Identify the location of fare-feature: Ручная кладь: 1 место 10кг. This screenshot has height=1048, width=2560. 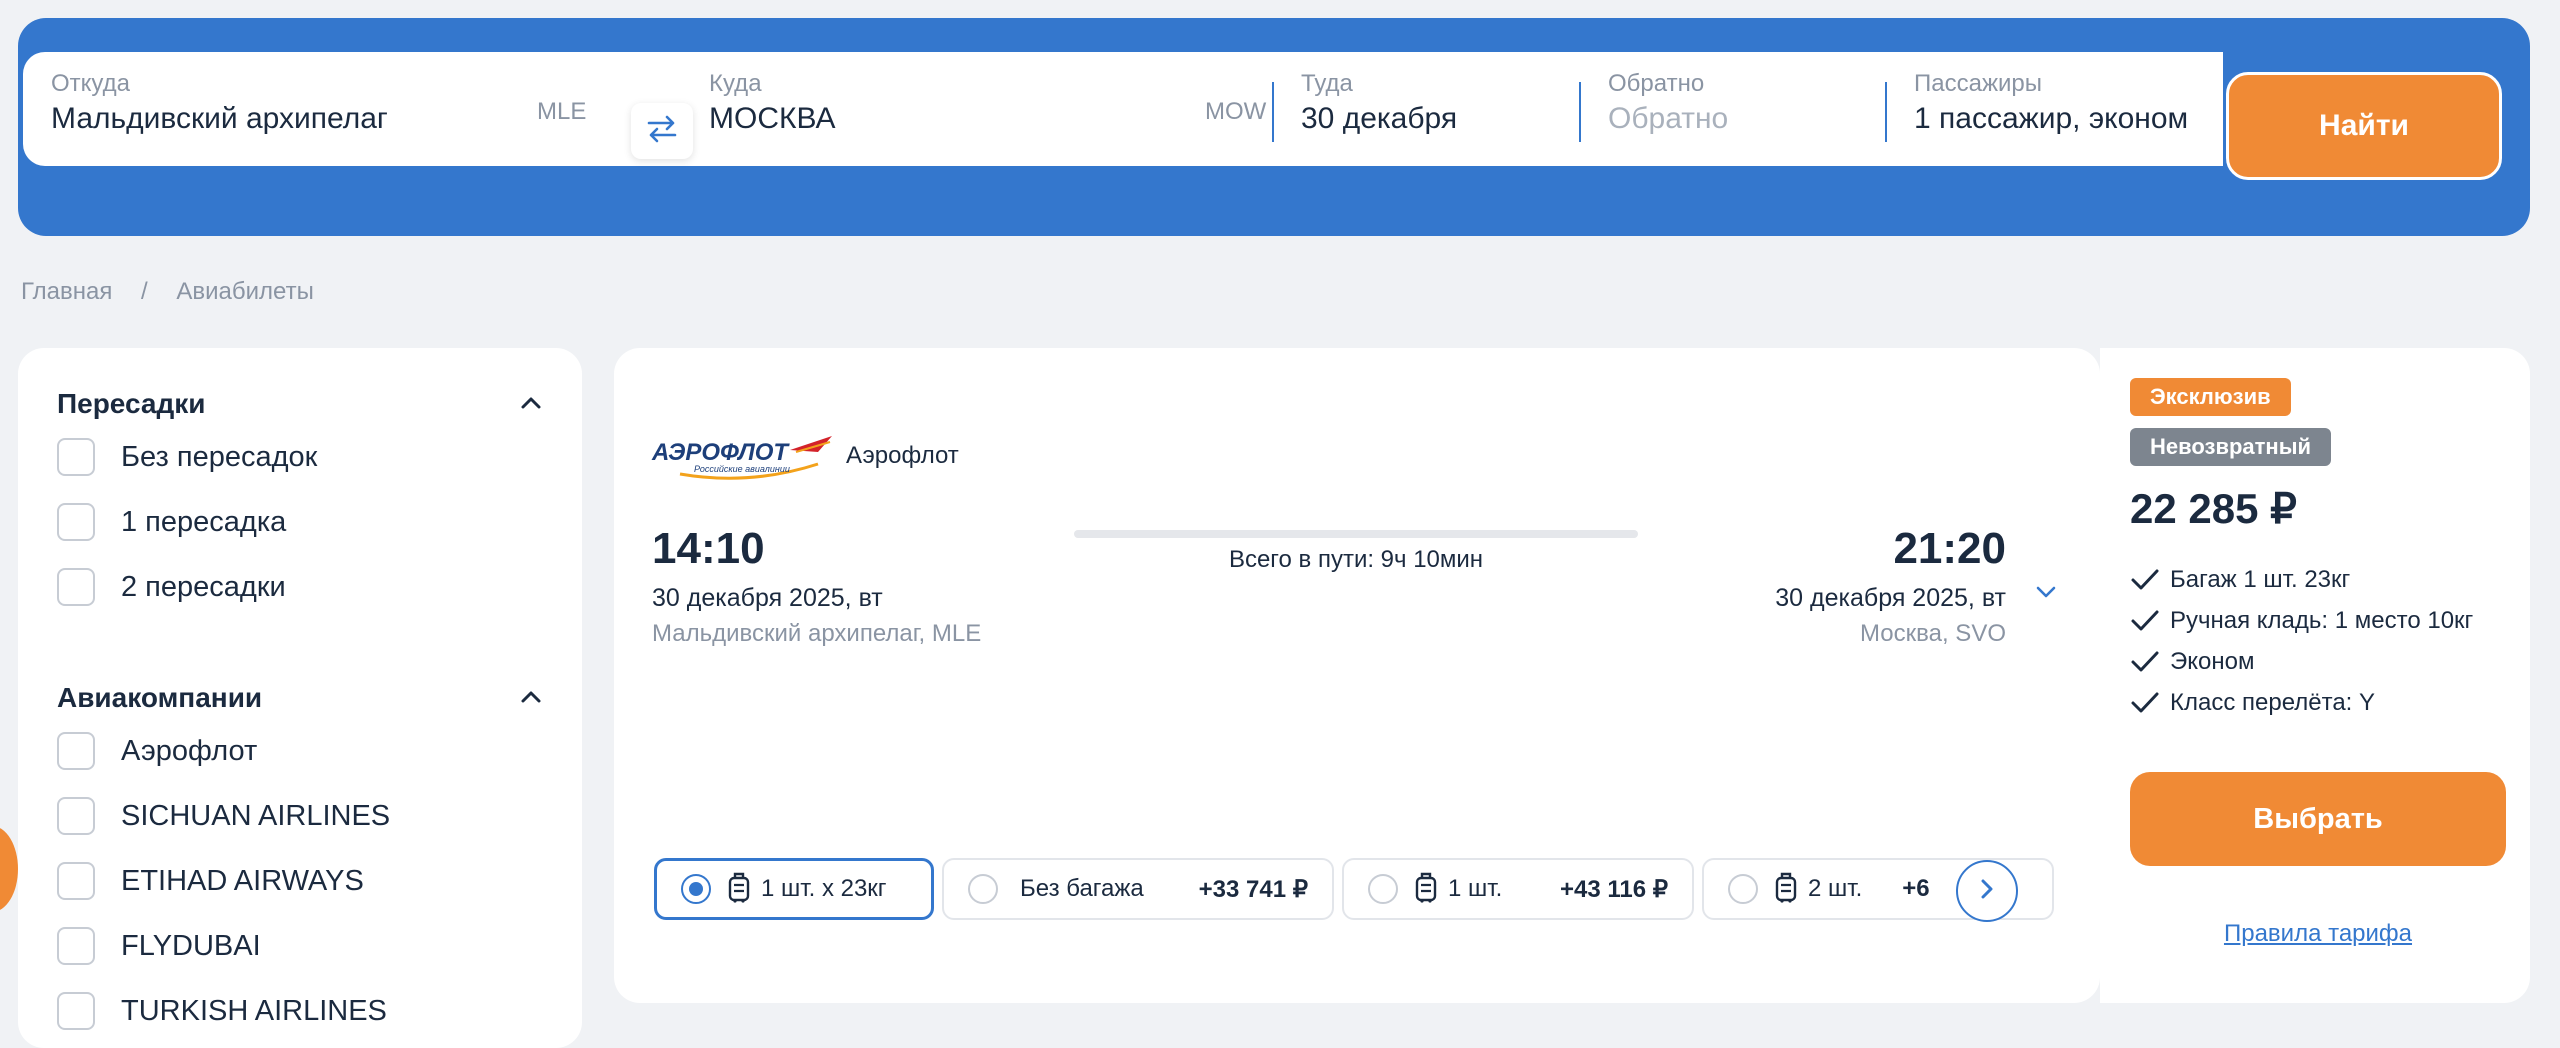
(2301, 621).